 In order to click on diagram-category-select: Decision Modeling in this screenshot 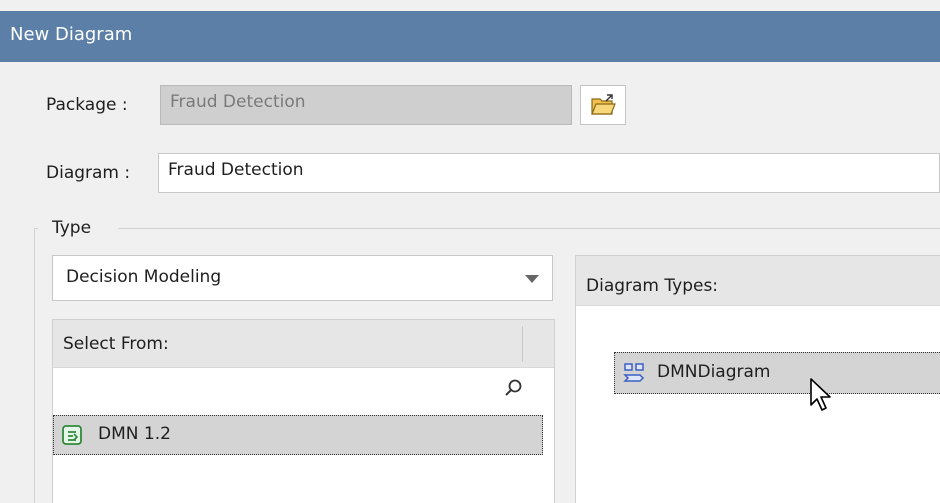, I will do `click(302, 278)`.